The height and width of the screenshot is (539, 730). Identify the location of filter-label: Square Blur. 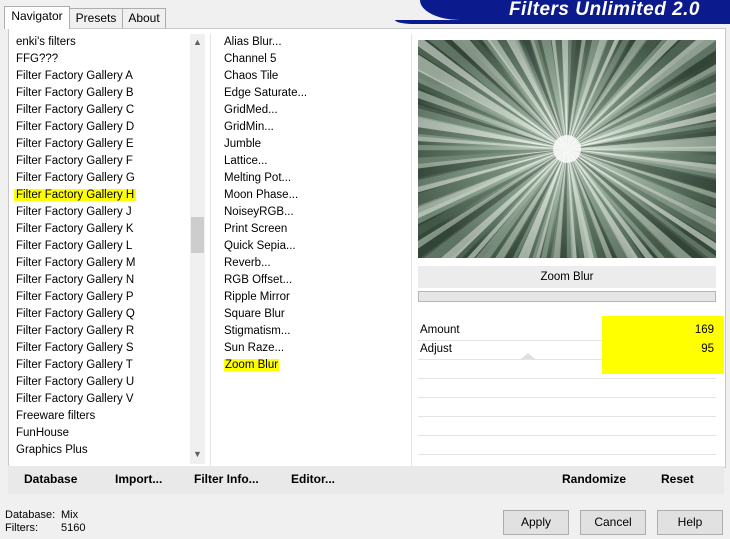
(254, 314).